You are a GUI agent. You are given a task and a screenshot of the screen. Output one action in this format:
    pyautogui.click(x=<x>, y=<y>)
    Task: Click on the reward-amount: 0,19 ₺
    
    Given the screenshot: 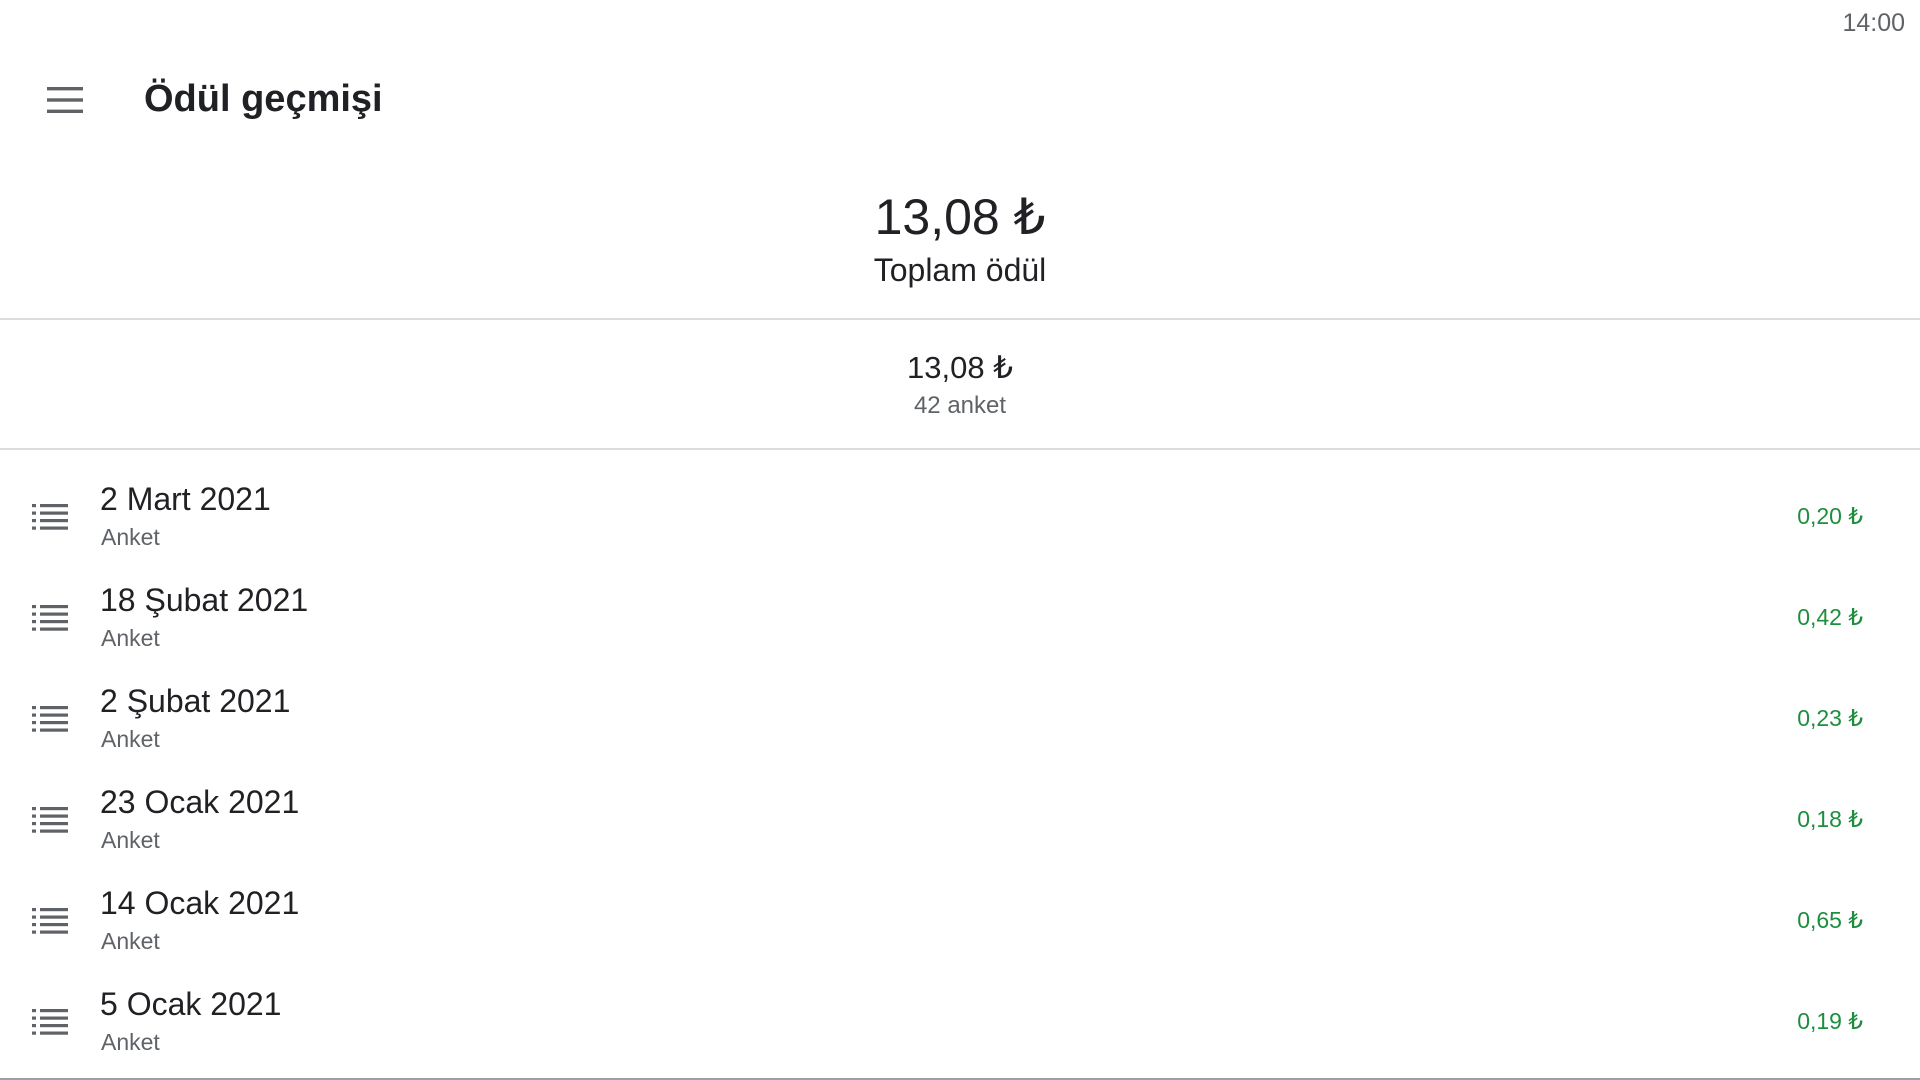 What is the action you would take?
    pyautogui.click(x=1830, y=1021)
    